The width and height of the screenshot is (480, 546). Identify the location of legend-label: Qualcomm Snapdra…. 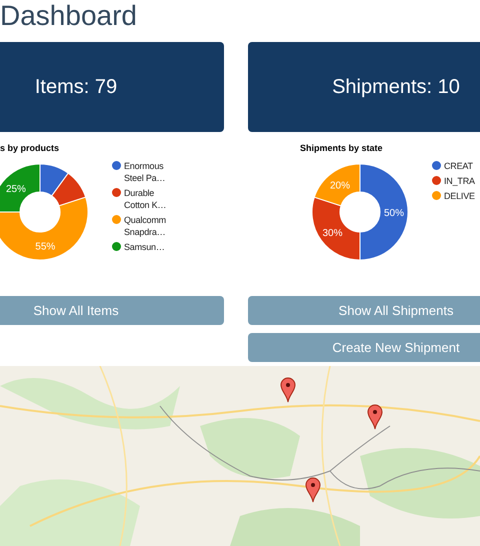
(145, 226).